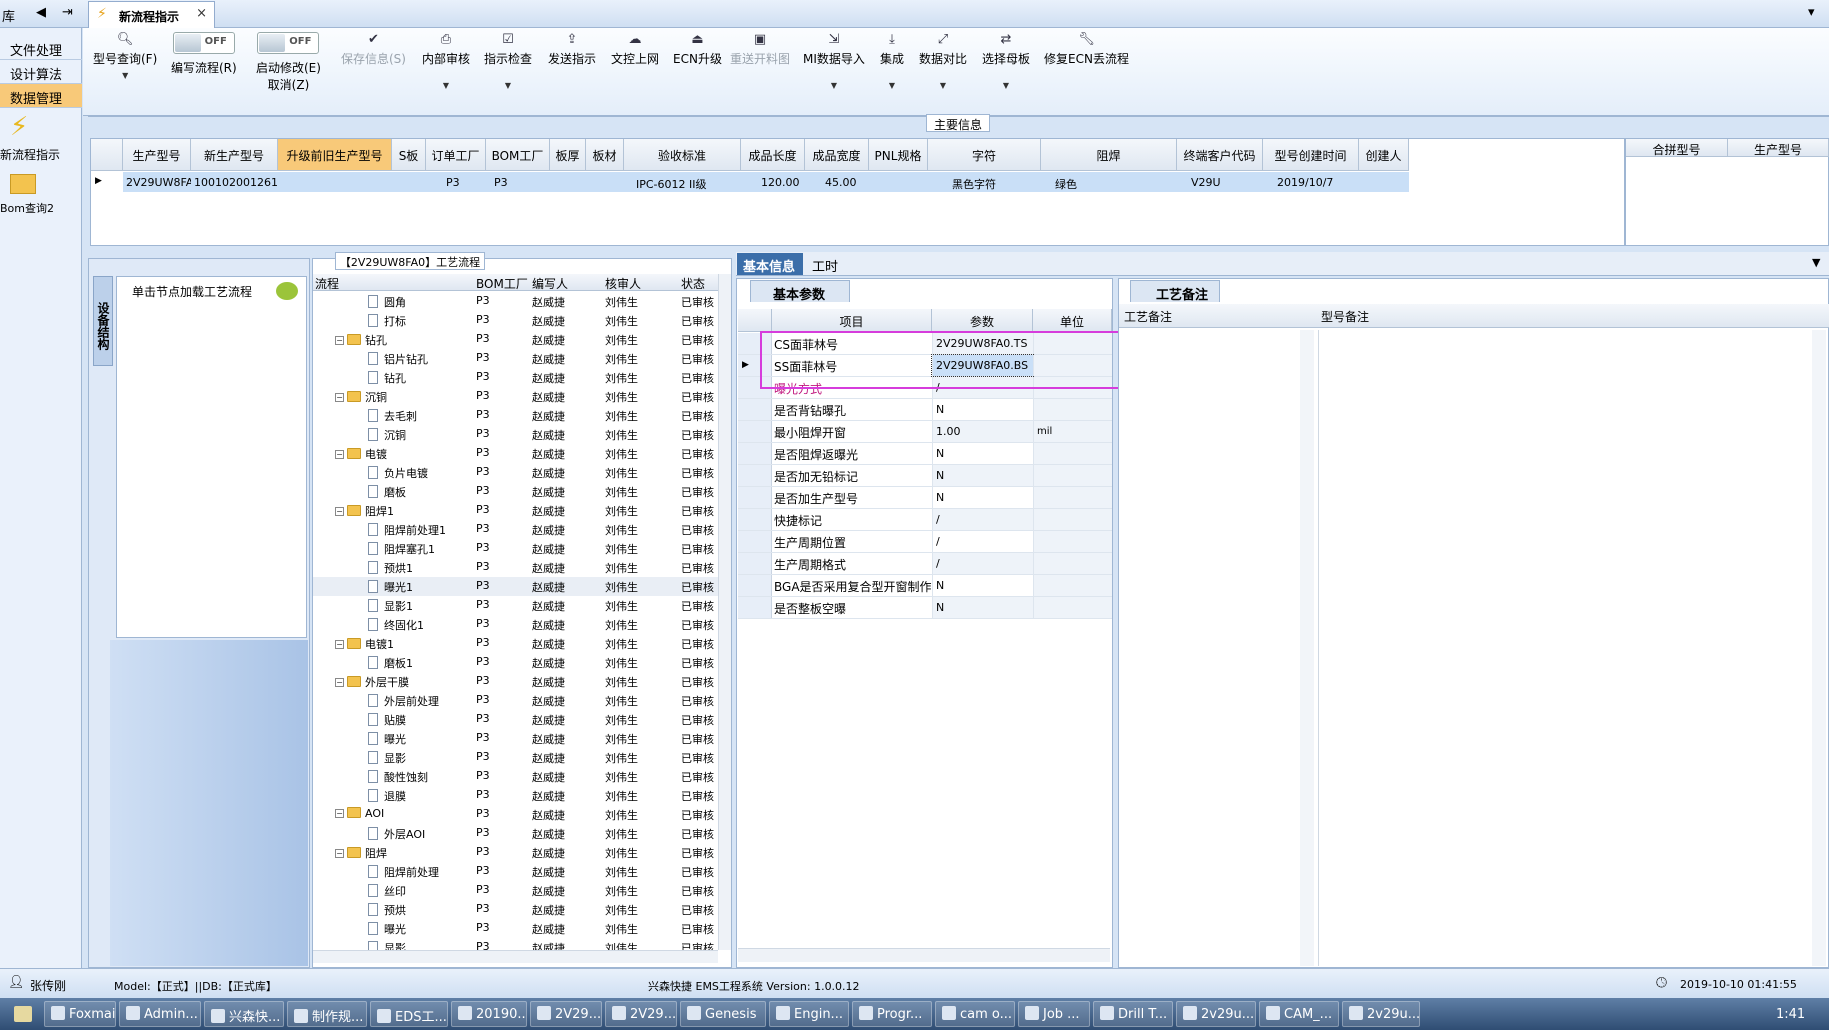  What do you see at coordinates (1811, 12) in the screenshot?
I see `chevron-down-icon: ▾` at bounding box center [1811, 12].